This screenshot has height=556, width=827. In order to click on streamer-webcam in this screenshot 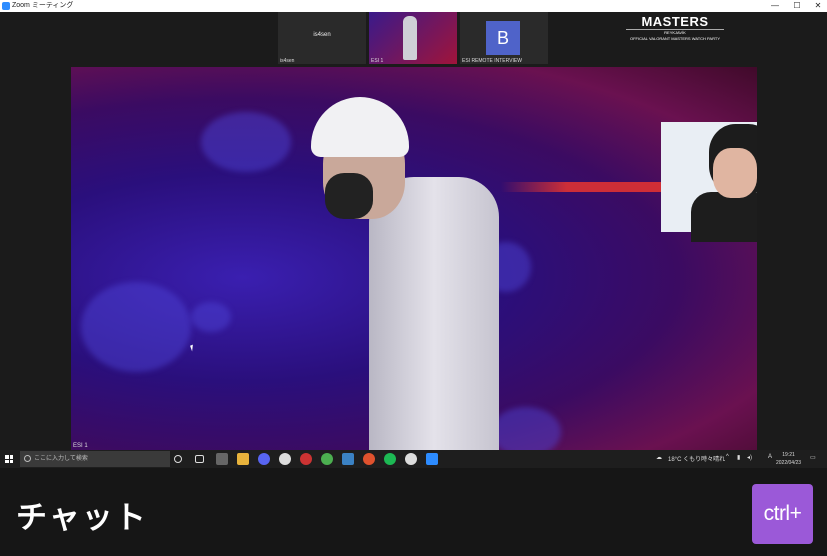, I will do `click(709, 182)`.